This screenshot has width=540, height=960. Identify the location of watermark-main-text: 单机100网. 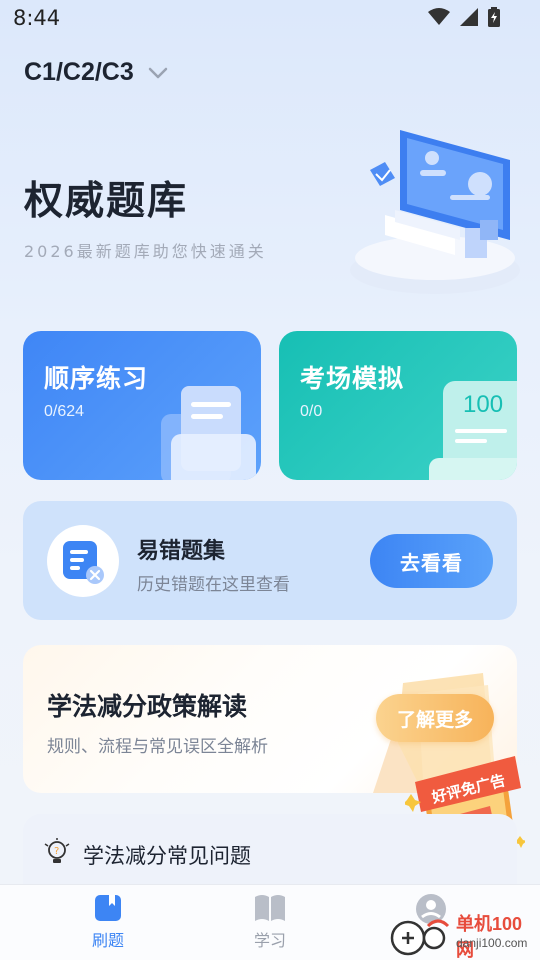
(489, 937).